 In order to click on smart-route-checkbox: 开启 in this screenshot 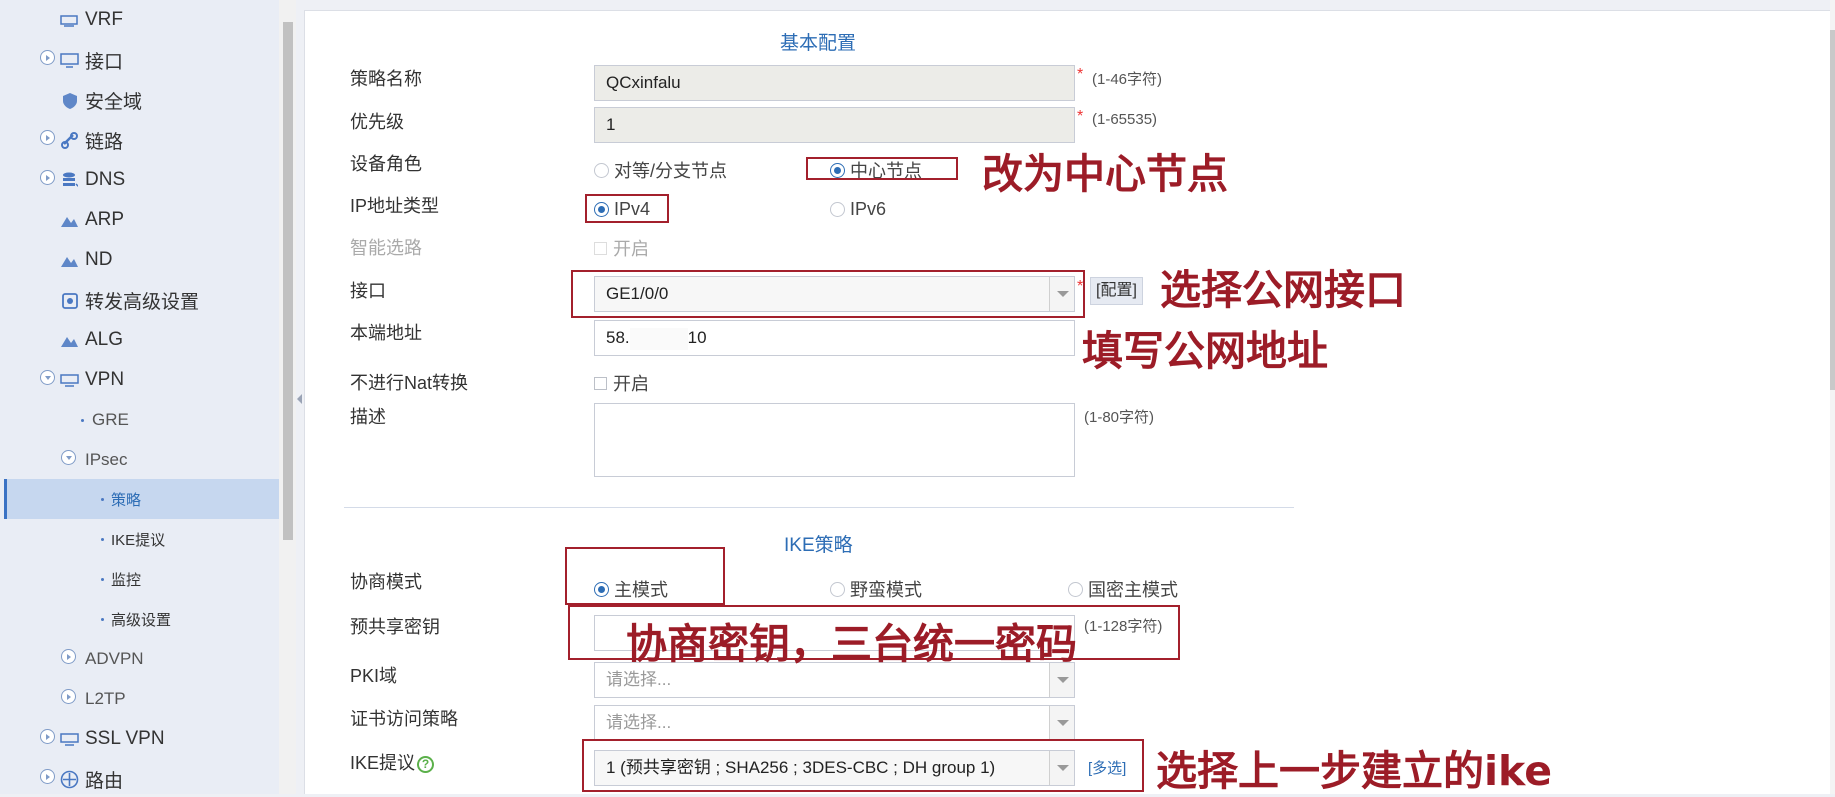, I will do `click(621, 248)`.